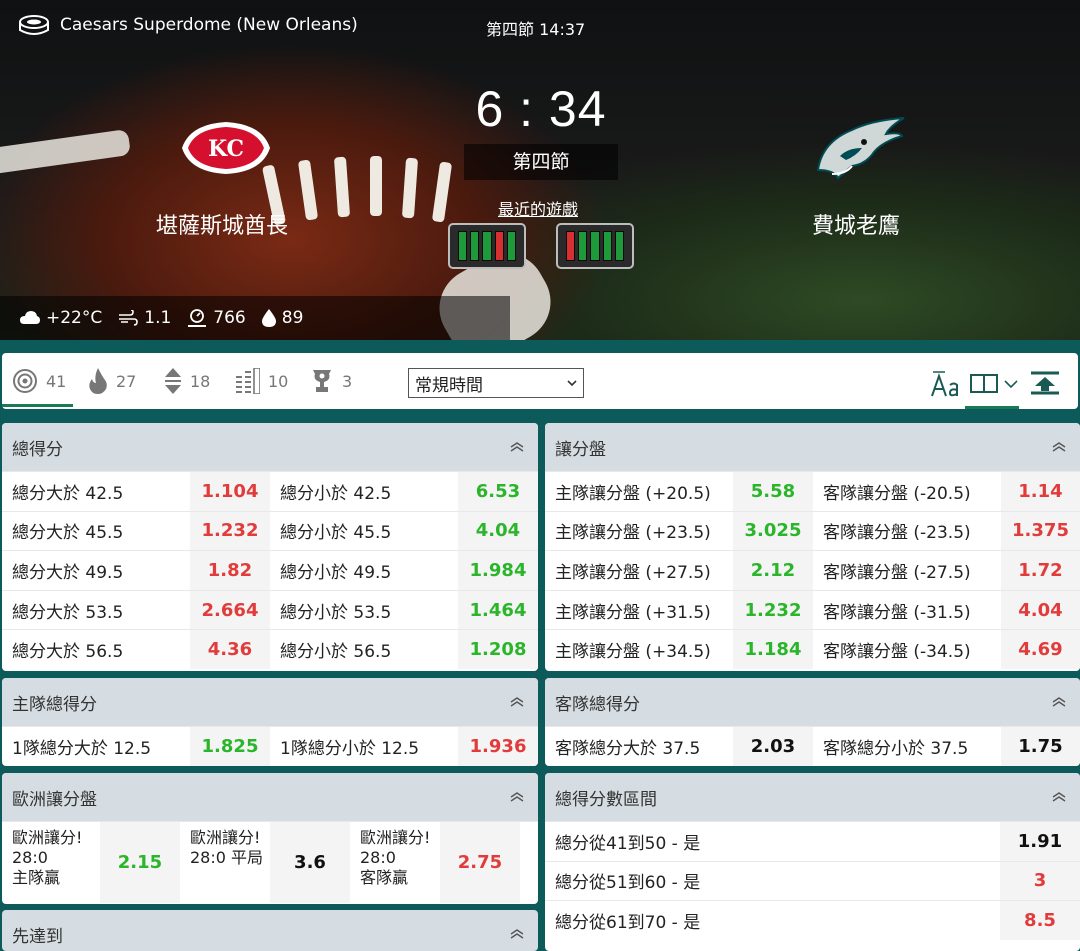 Image resolution: width=1080 pixels, height=951 pixels. I want to click on odds-button: 1.936, so click(498, 746).